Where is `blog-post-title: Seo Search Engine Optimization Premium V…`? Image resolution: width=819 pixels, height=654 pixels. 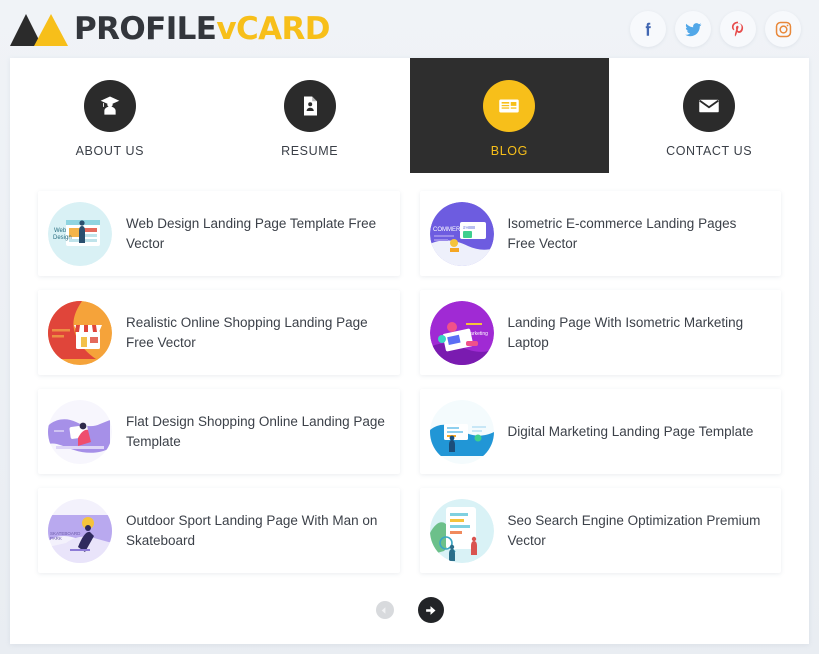
blog-post-title: Seo Search Engine Optimization Premium V… is located at coordinates (634, 530).